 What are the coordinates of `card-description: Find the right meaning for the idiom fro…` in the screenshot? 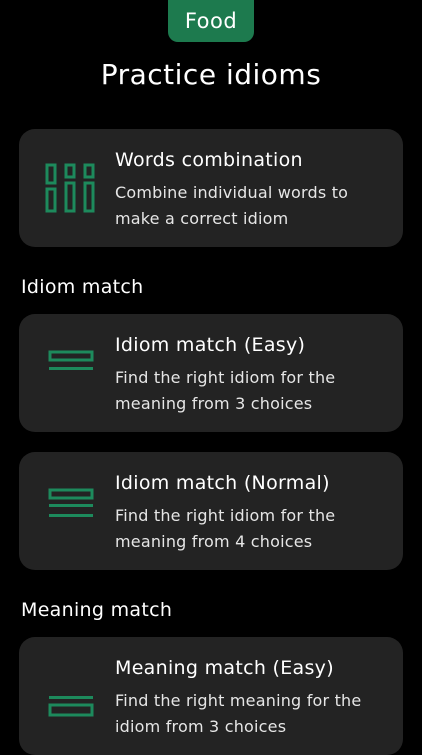 It's located at (238, 713).